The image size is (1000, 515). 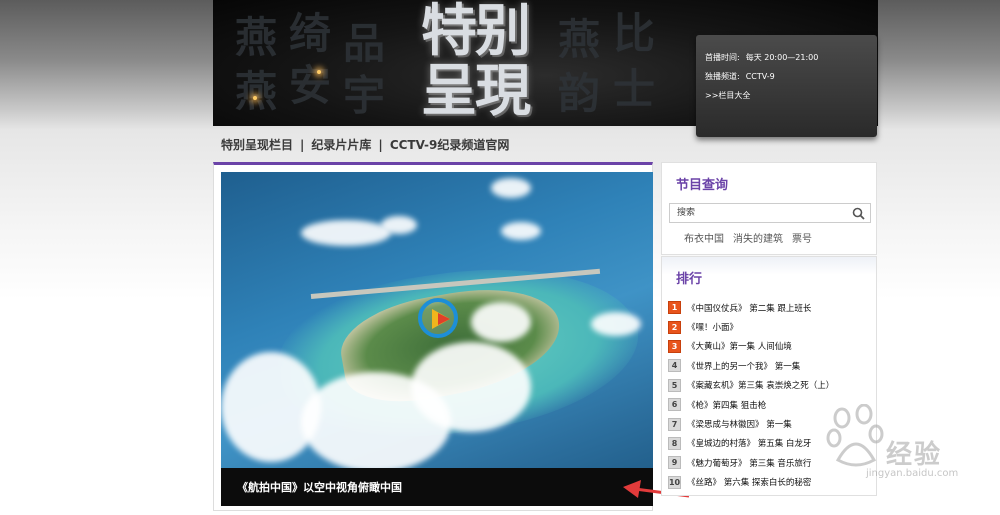 I want to click on ranking-item: 4 《世界上的另一个我》 第一集, so click(x=751, y=365).